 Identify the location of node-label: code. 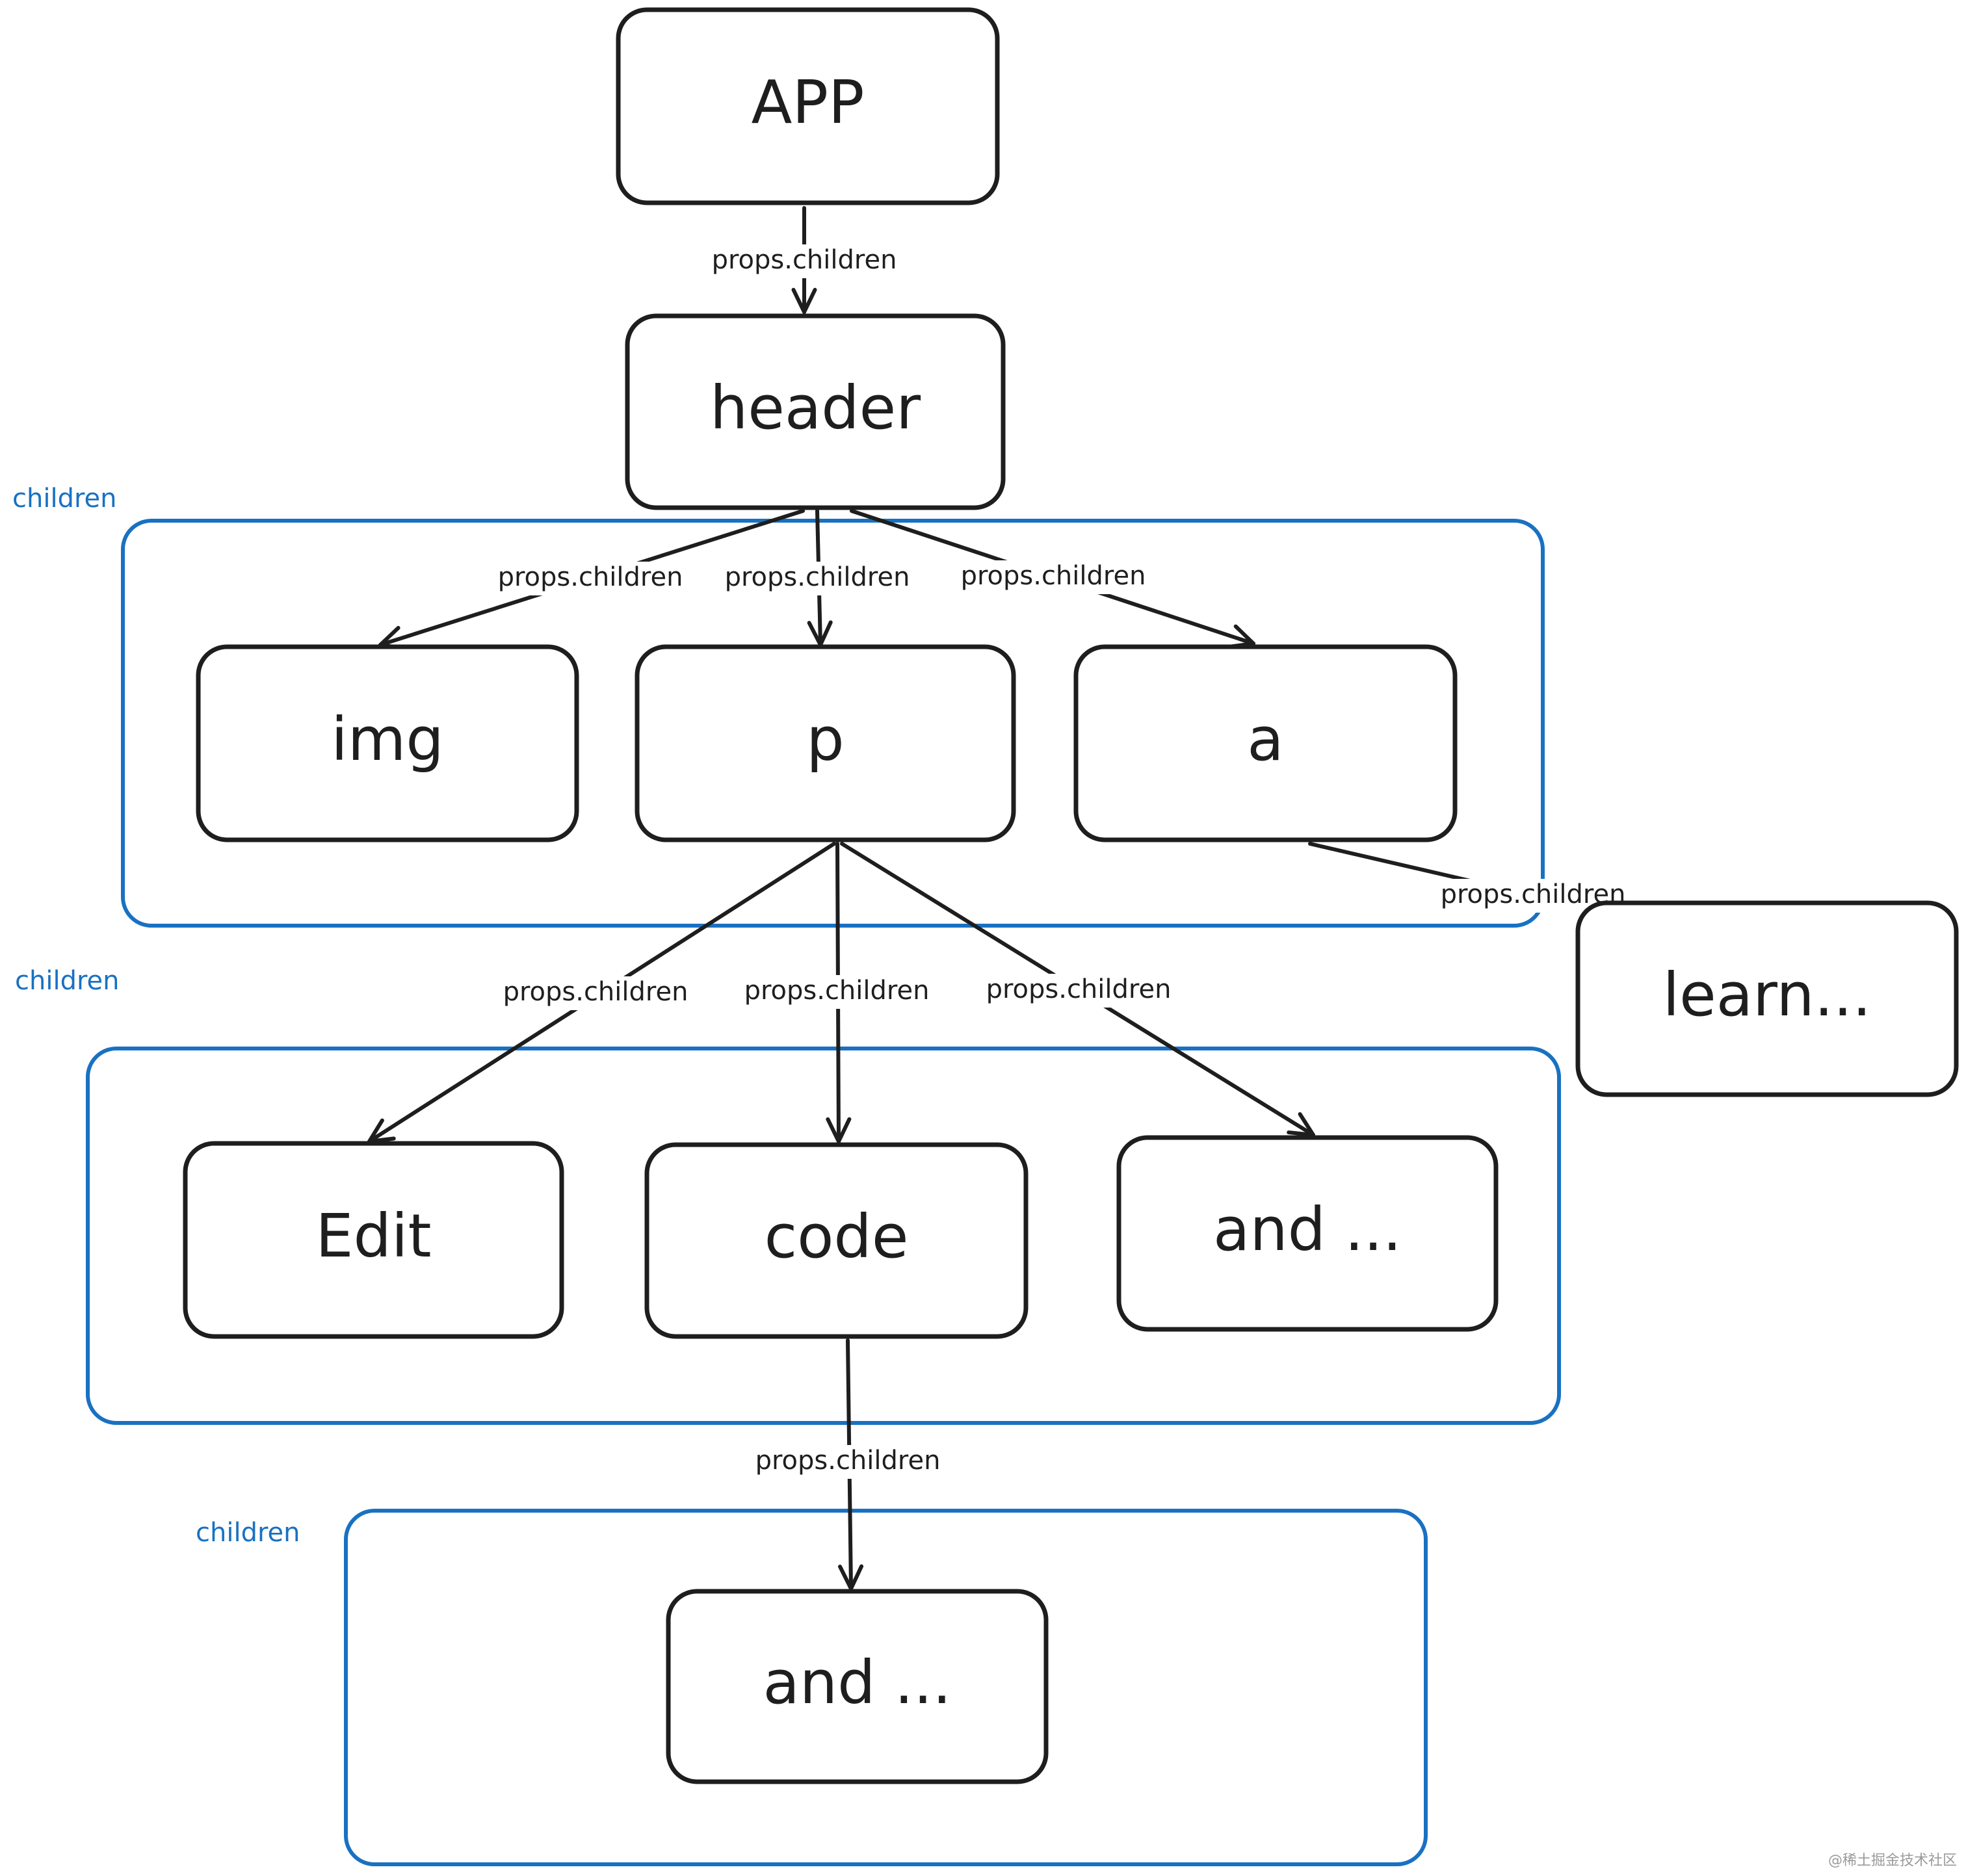
(837, 1236).